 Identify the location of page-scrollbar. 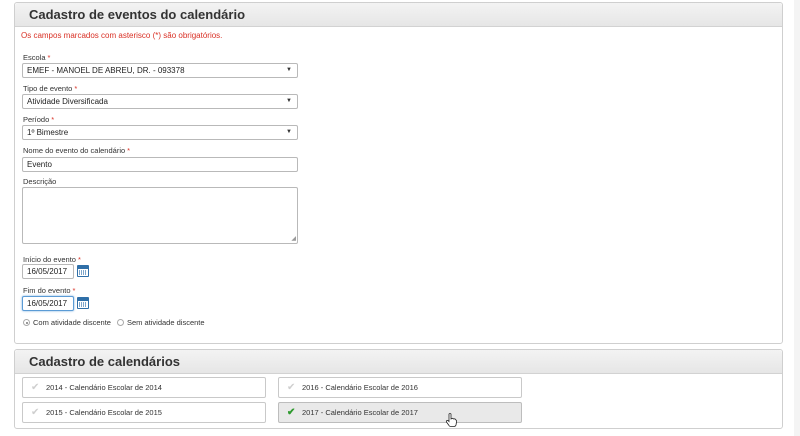
(797, 218).